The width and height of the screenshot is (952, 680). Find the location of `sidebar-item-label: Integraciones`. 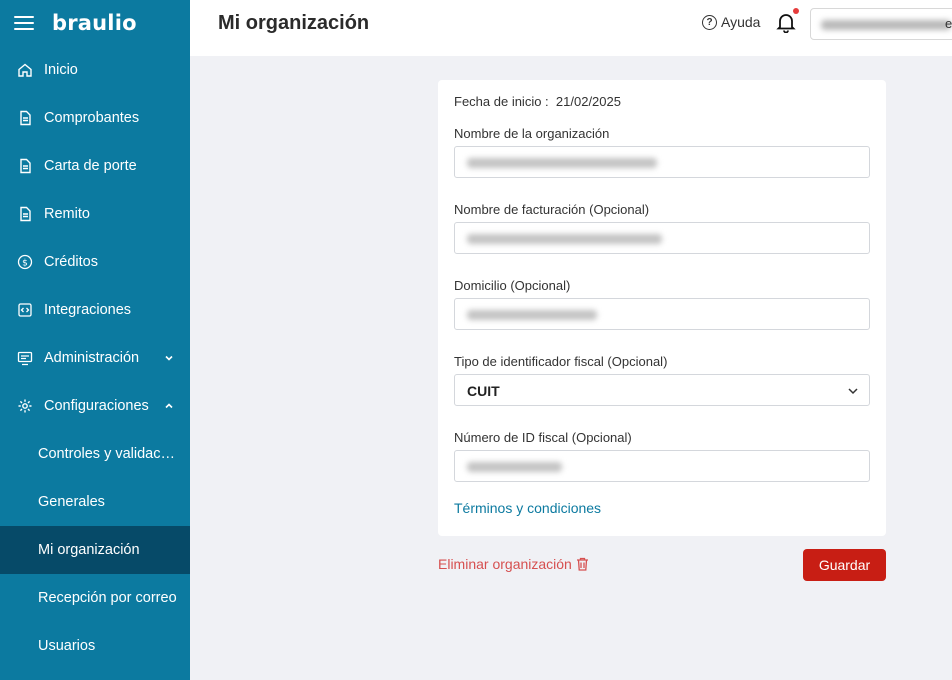

sidebar-item-label: Integraciones is located at coordinates (88, 310).